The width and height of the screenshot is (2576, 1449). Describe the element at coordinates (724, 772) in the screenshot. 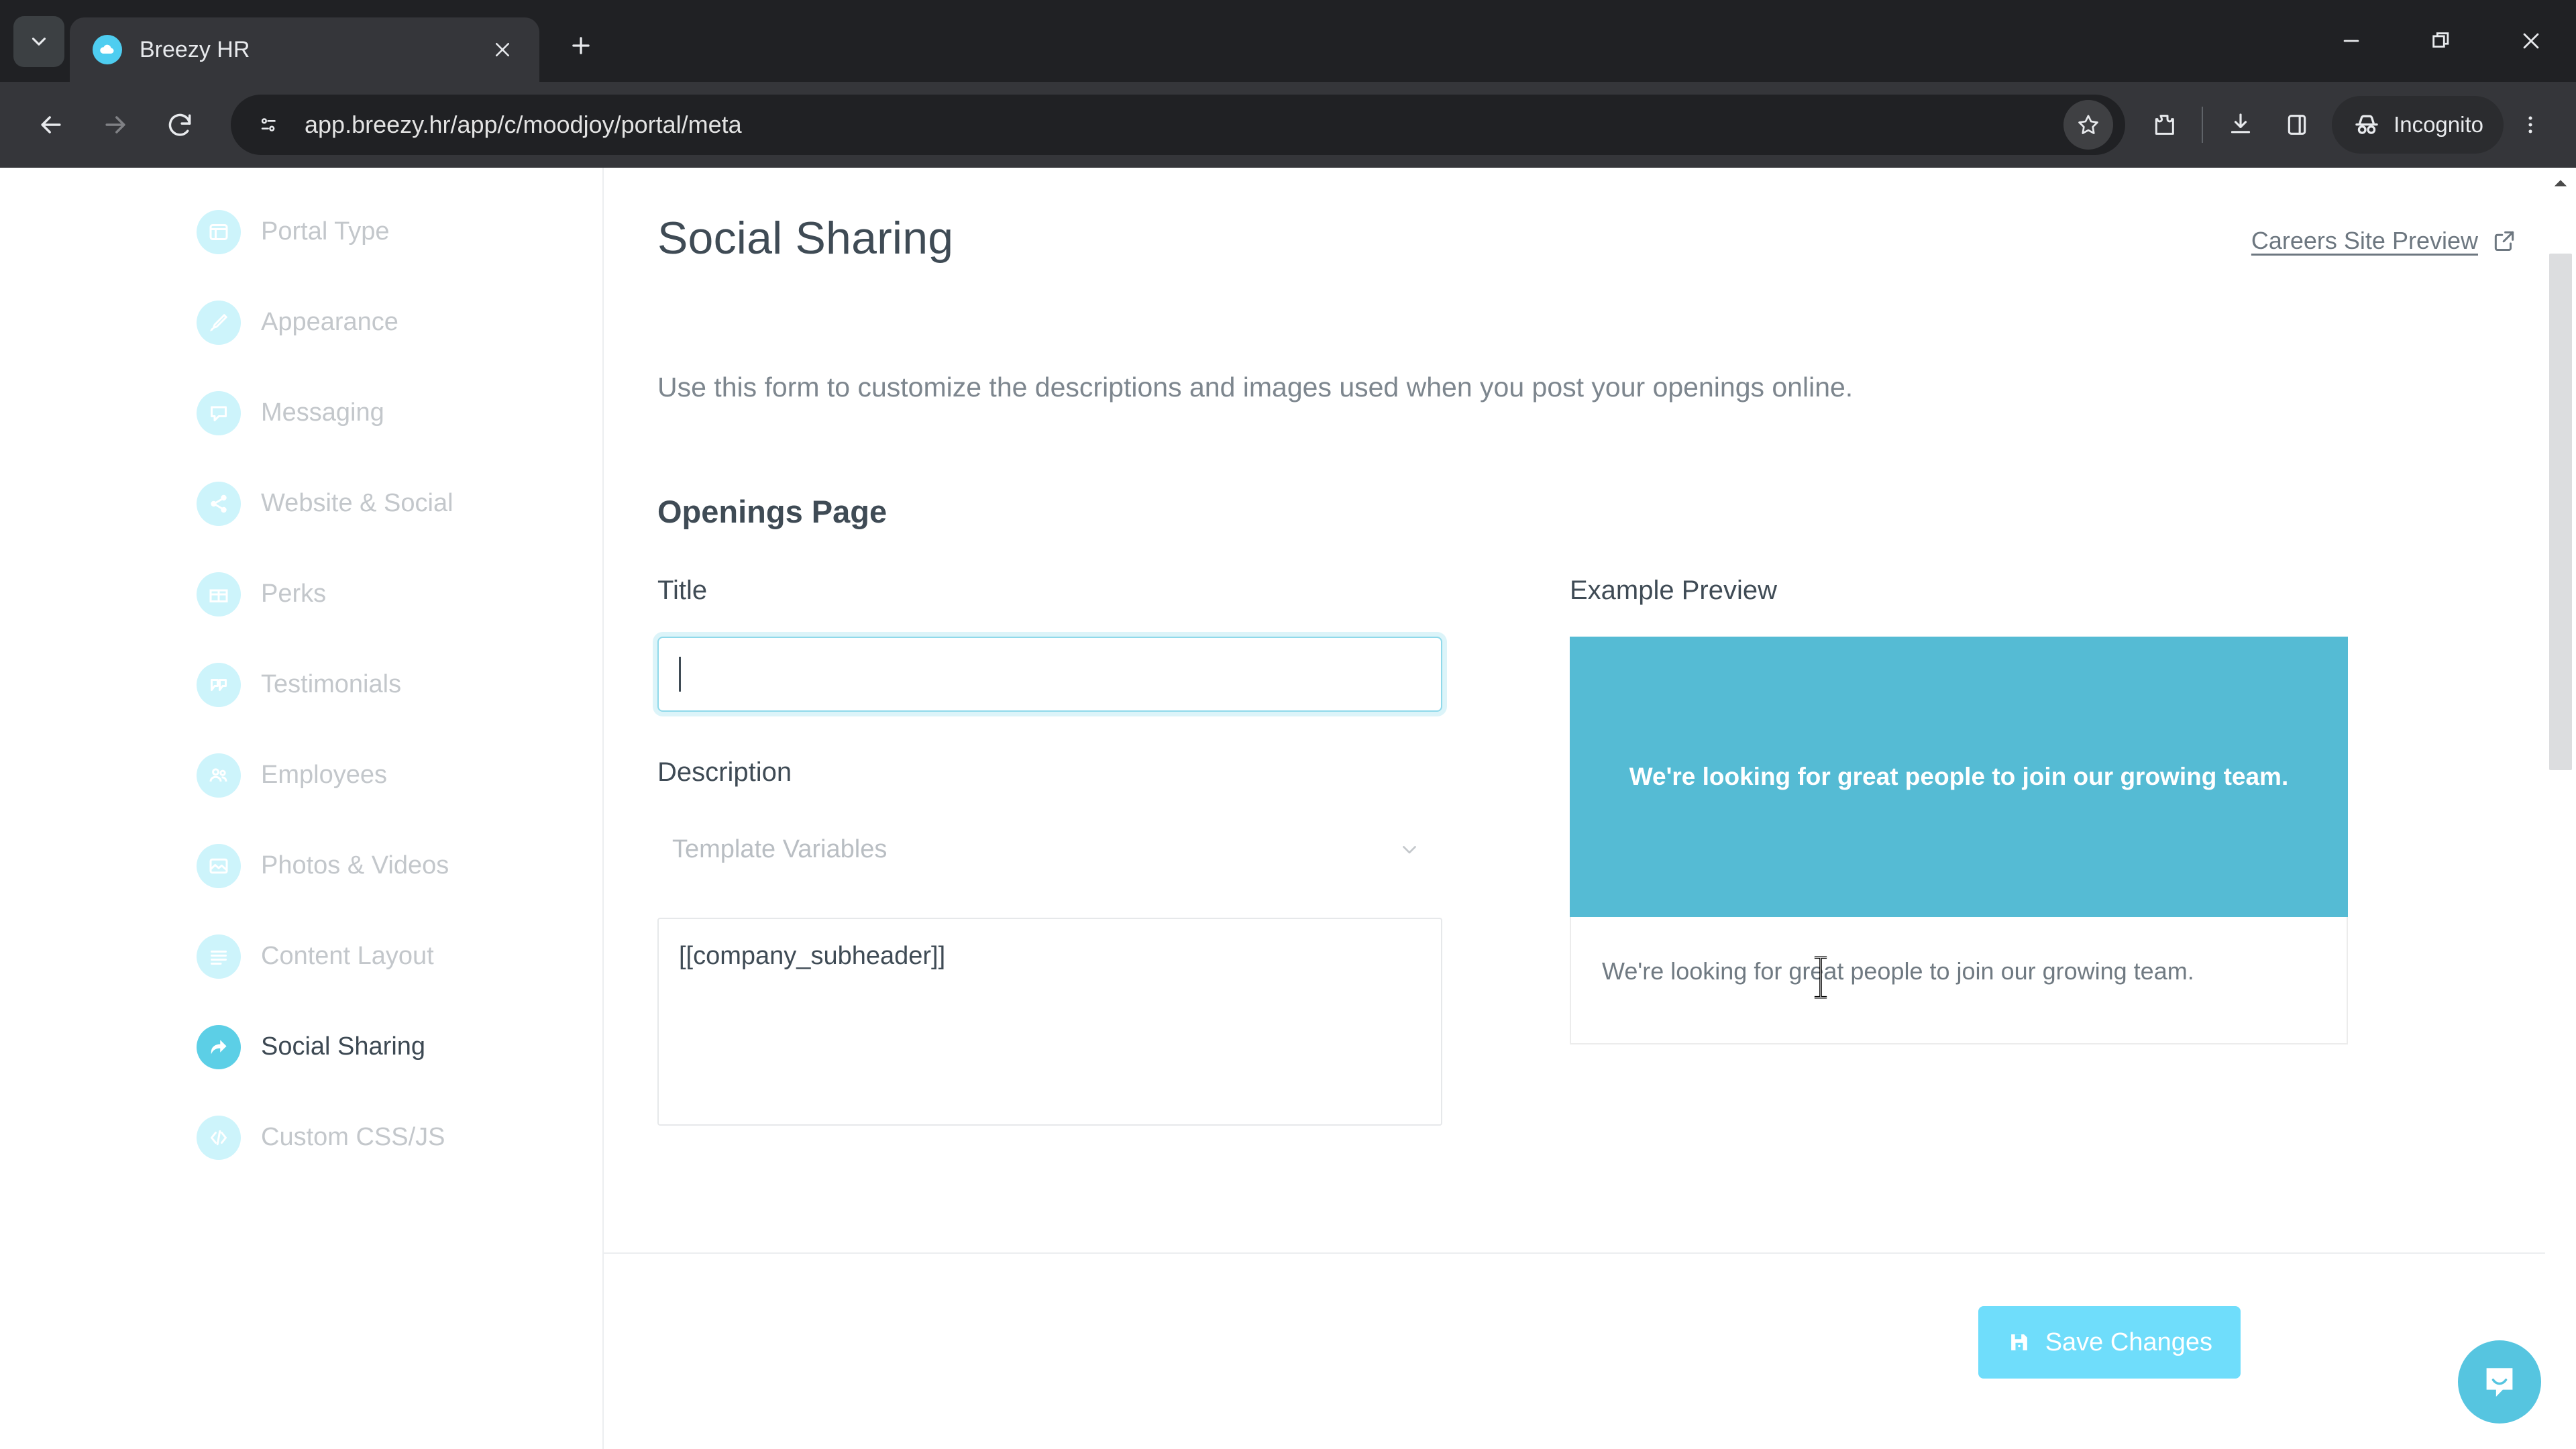

I see `description-field-label: Description` at that location.